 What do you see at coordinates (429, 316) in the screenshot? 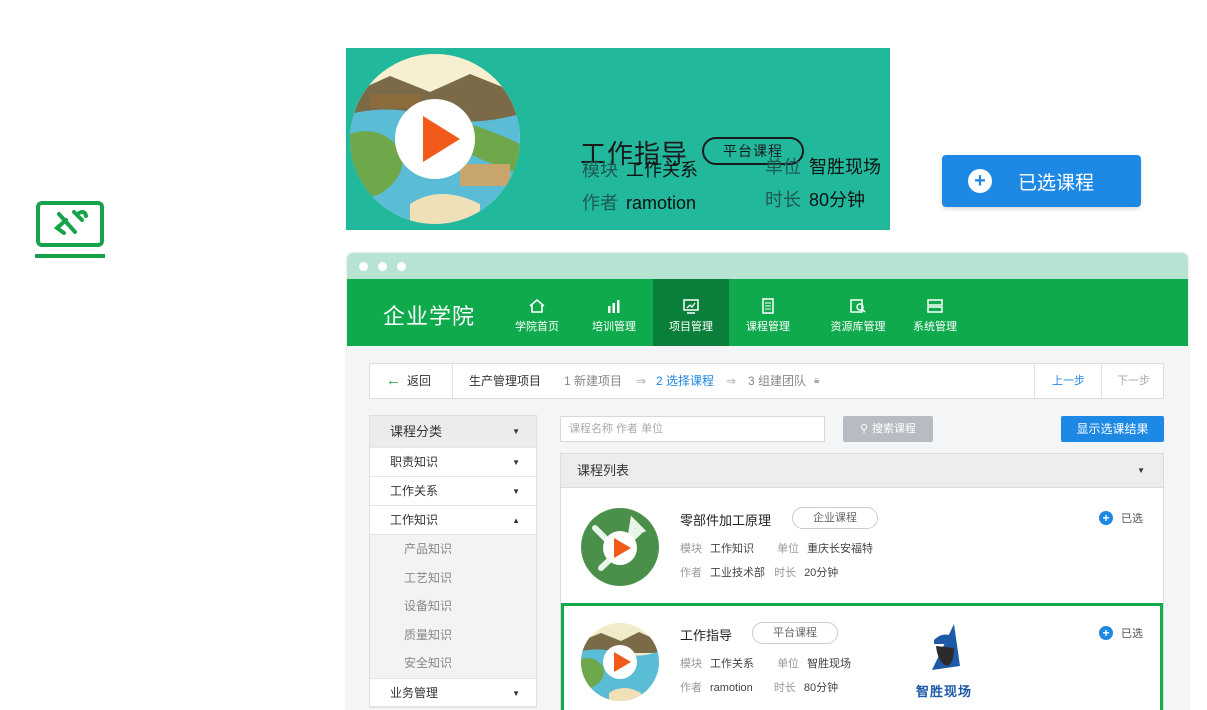
I see `app-brand: 企业学院` at bounding box center [429, 316].